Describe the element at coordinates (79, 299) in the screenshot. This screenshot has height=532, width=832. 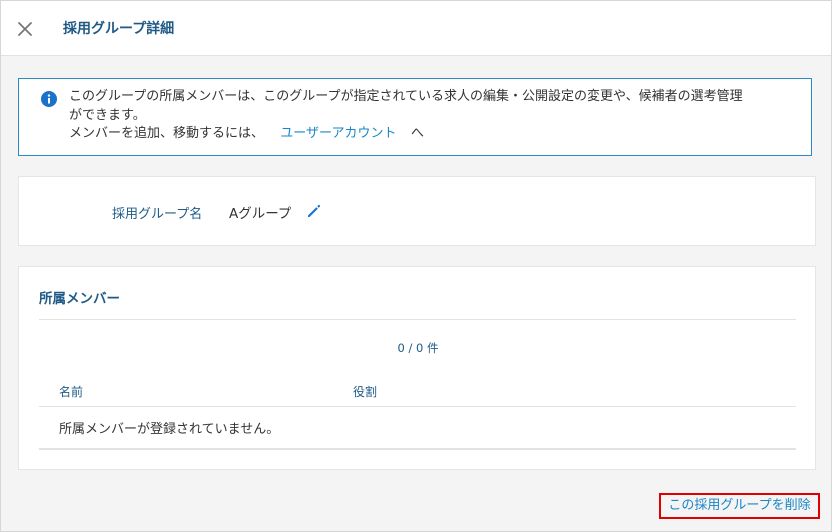
I see `members-section-title: 所属メンバー` at that location.